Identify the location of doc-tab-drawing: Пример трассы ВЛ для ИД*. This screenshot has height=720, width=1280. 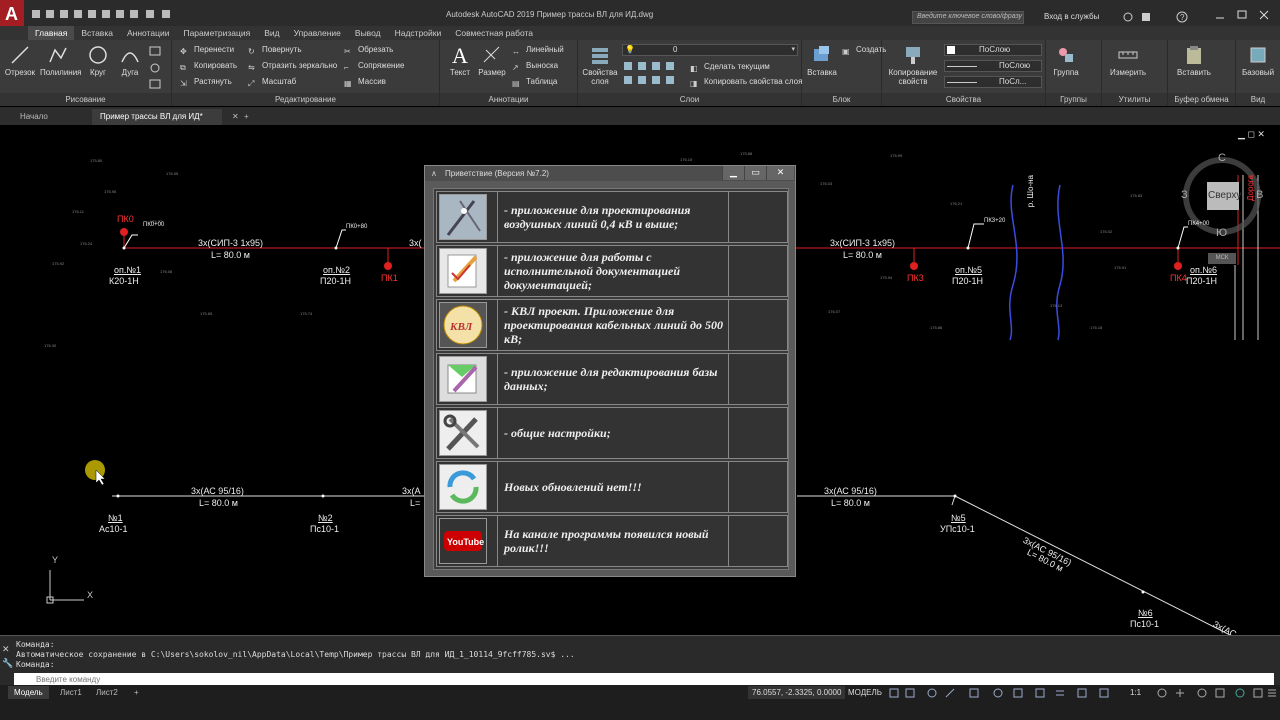
(157, 117).